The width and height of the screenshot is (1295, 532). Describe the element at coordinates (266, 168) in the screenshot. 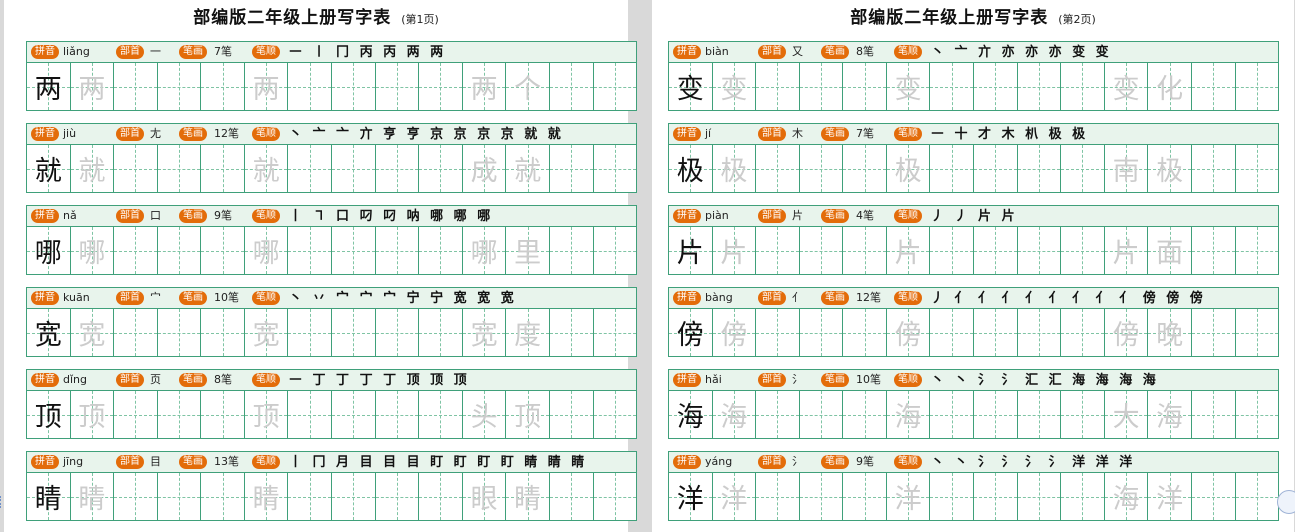

I see `trace-character-cell: 就` at that location.